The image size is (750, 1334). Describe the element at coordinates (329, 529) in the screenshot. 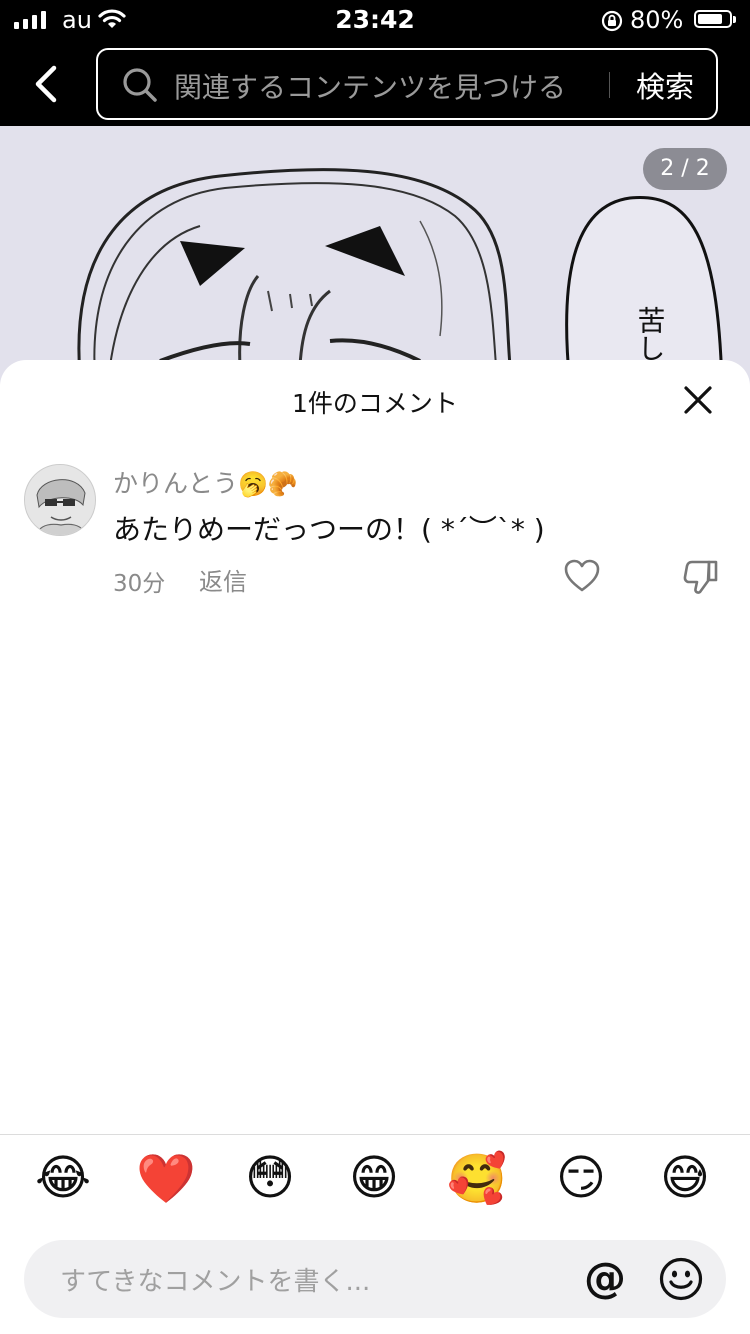

I see `comment-text: あたりめーだっつーの！( *´︶`* )` at that location.